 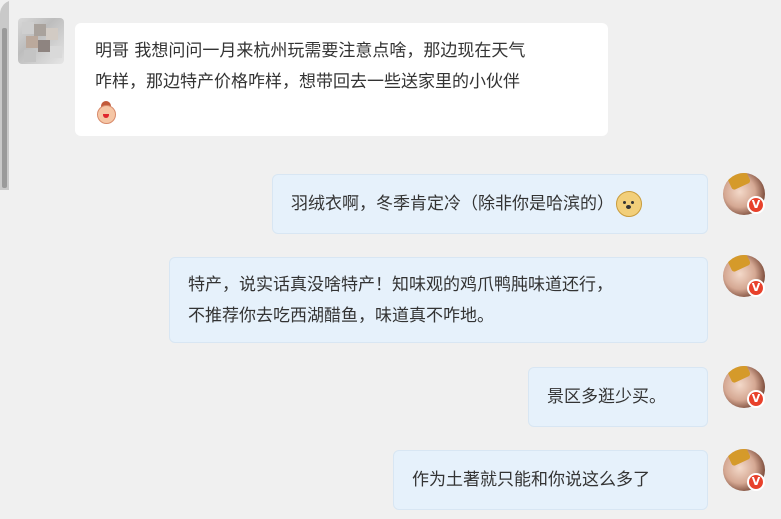 What do you see at coordinates (531, 480) in the screenshot?
I see `outgoing-message-text-4: 作为土著就只能和你说这么多了` at bounding box center [531, 480].